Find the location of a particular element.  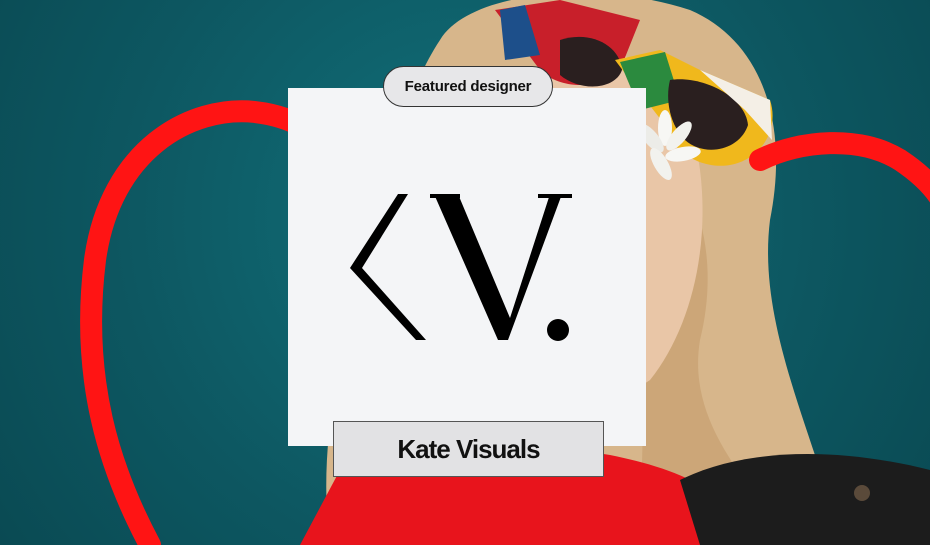

designer-name-label: Kate Visuals is located at coordinates (468, 449).